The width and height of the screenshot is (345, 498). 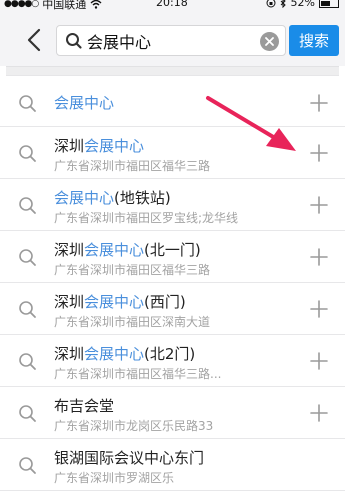 What do you see at coordinates (114, 478) in the screenshot?
I see `result-address: 广东省深圳市罗湖区乐` at bounding box center [114, 478].